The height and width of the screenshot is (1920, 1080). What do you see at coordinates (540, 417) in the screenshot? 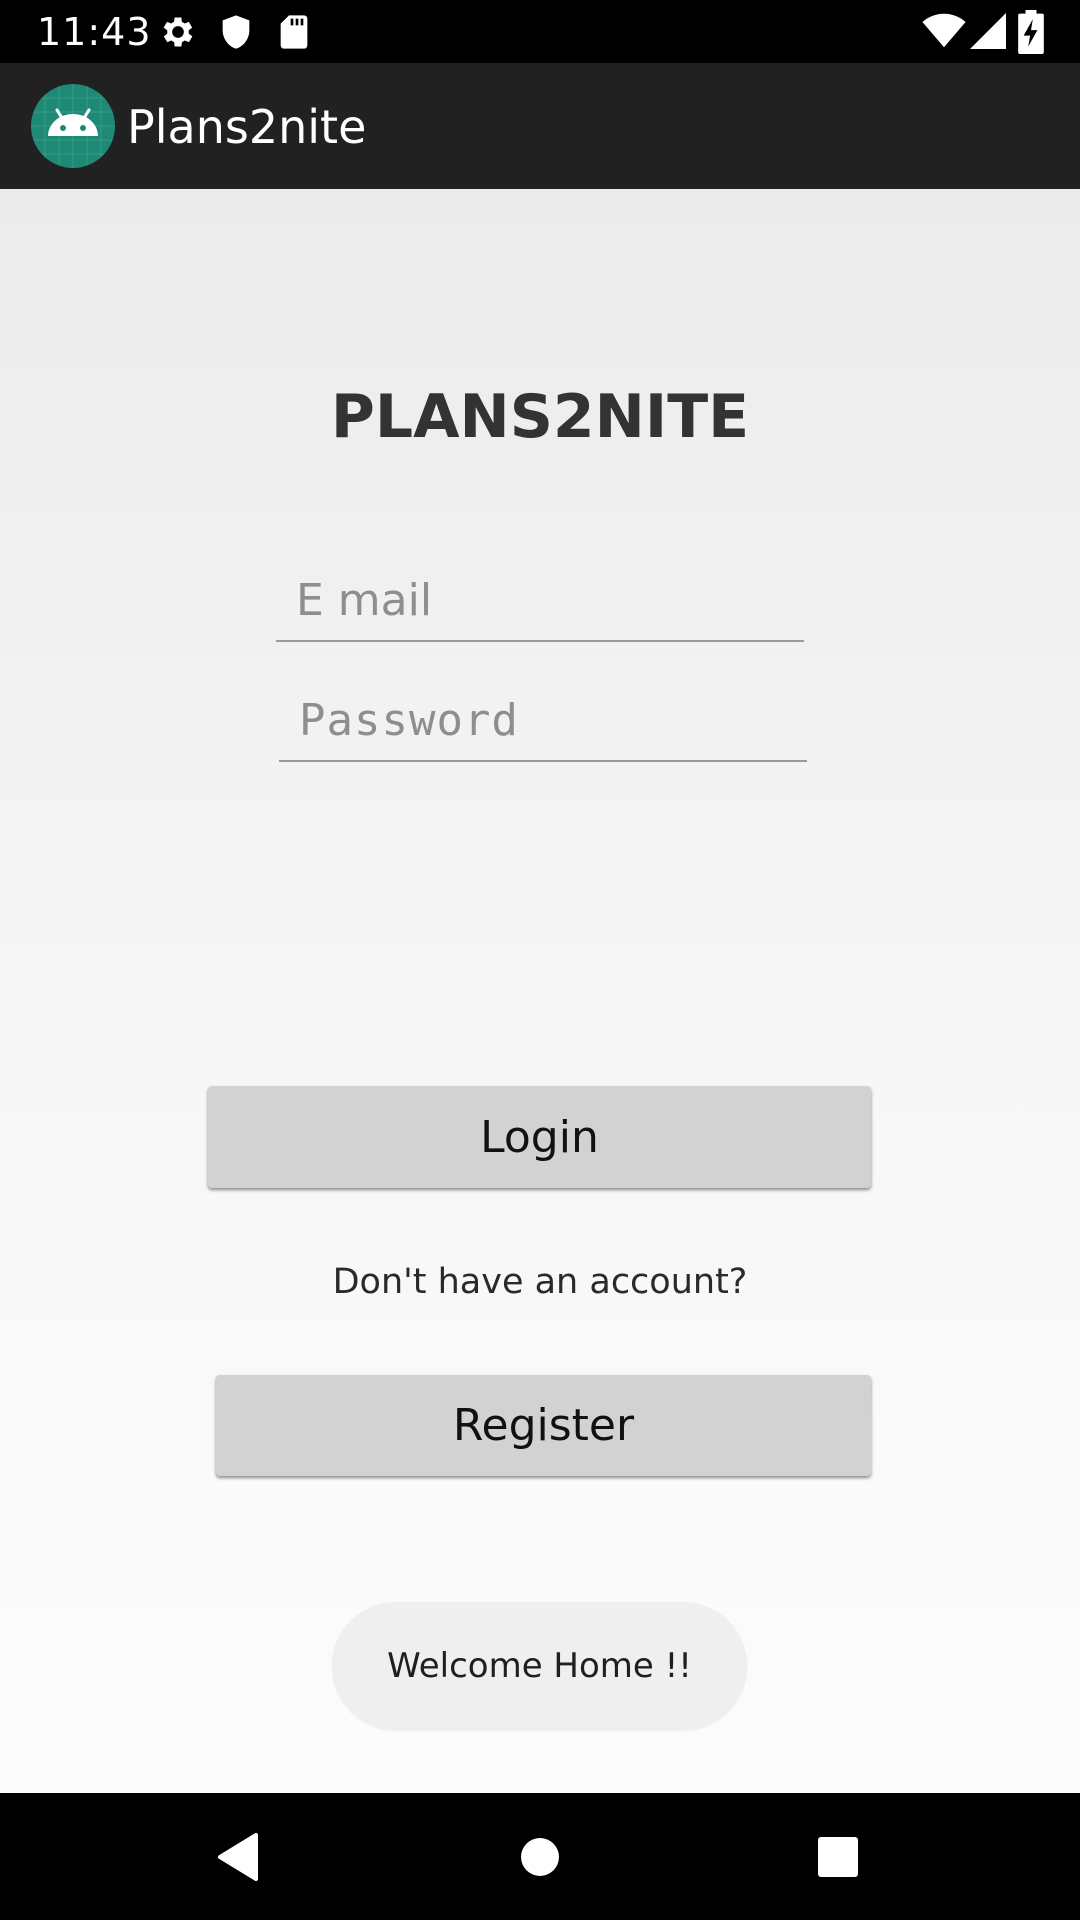
I see `page-title: PLANS2NITE` at bounding box center [540, 417].